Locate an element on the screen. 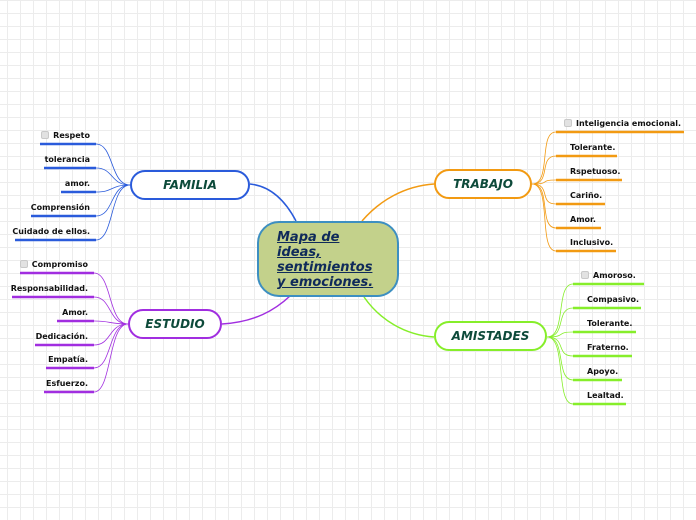 The width and height of the screenshot is (696, 520). connector-familia is located at coordinates (273, 202).